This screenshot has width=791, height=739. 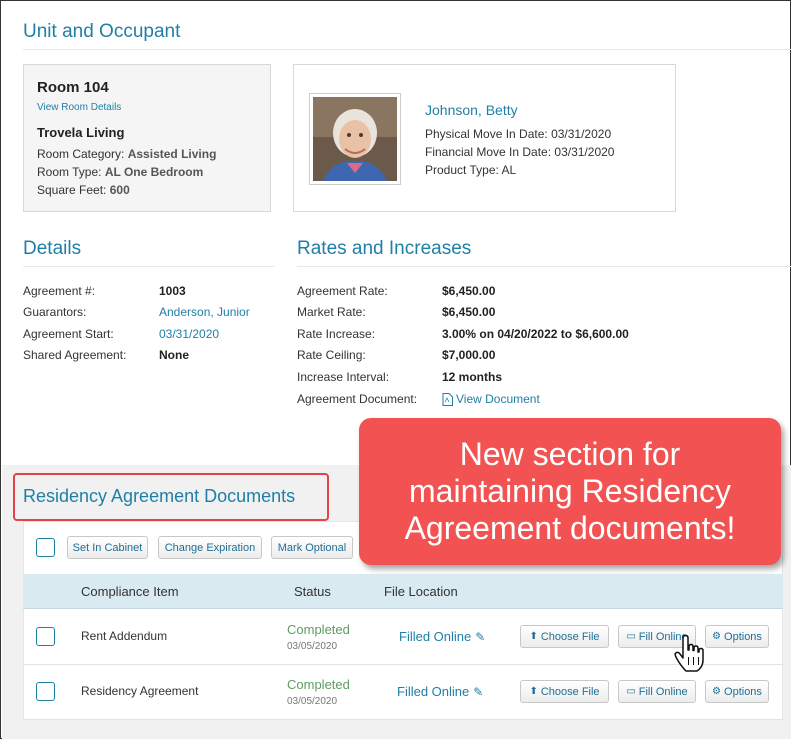 I want to click on callout-line-2: maintaining Residency, so click(x=570, y=491).